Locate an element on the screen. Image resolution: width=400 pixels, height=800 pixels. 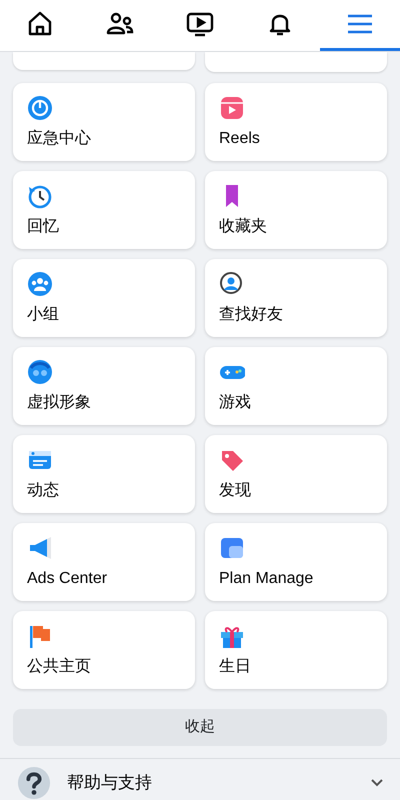
shortcut-label: 虚拟形象 is located at coordinates (59, 403).